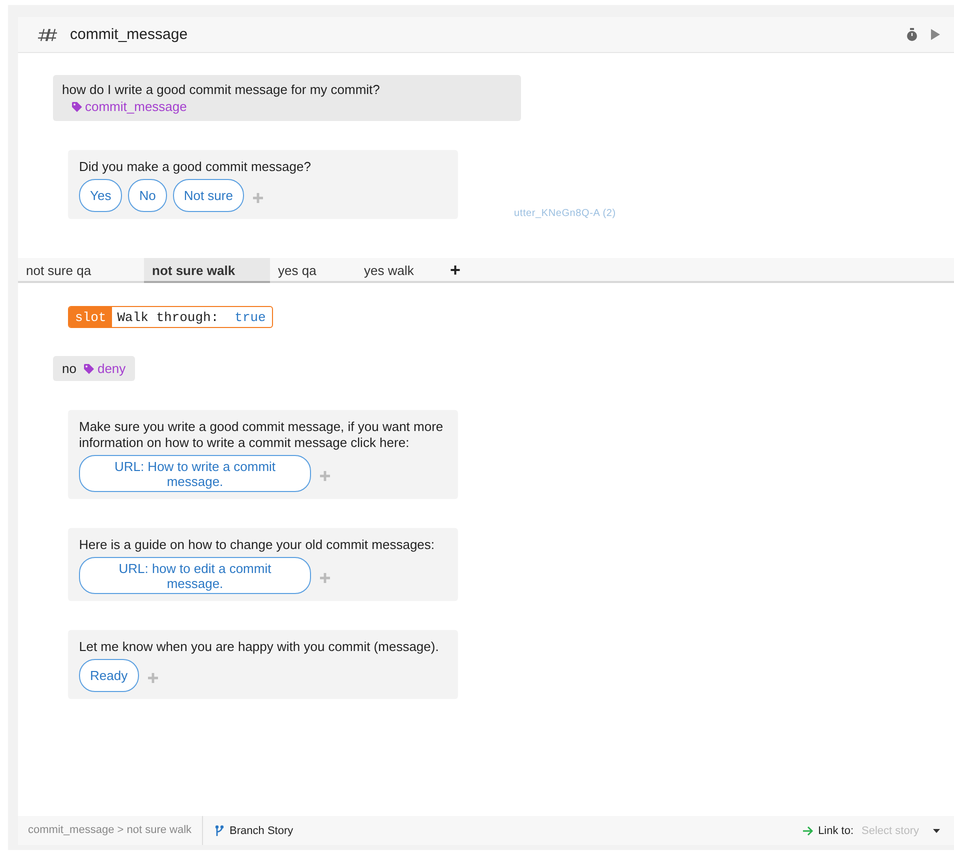  What do you see at coordinates (109, 675) in the screenshot?
I see `quick-reply-button: Ready` at bounding box center [109, 675].